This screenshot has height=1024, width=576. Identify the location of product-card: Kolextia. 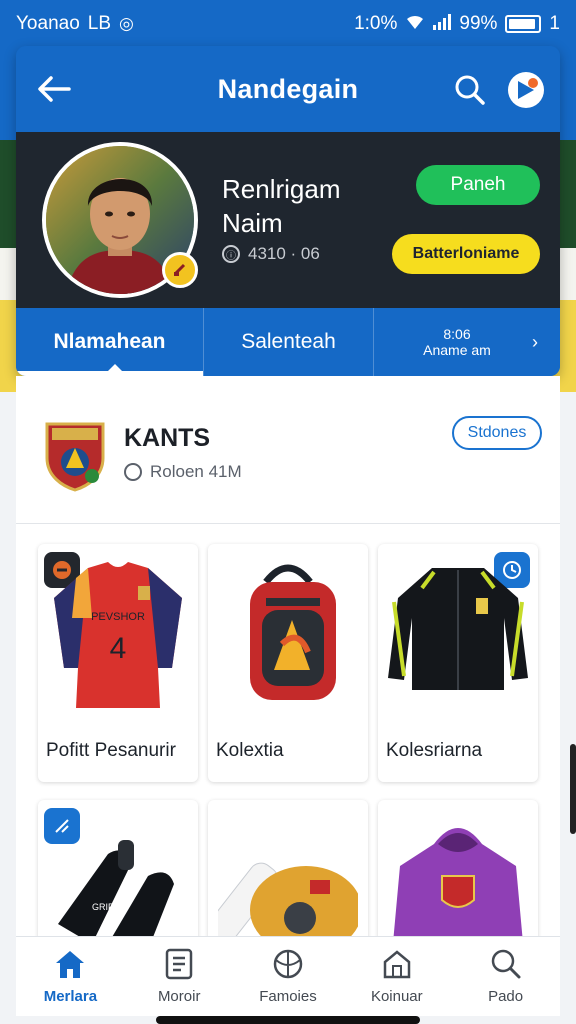
(288, 663).